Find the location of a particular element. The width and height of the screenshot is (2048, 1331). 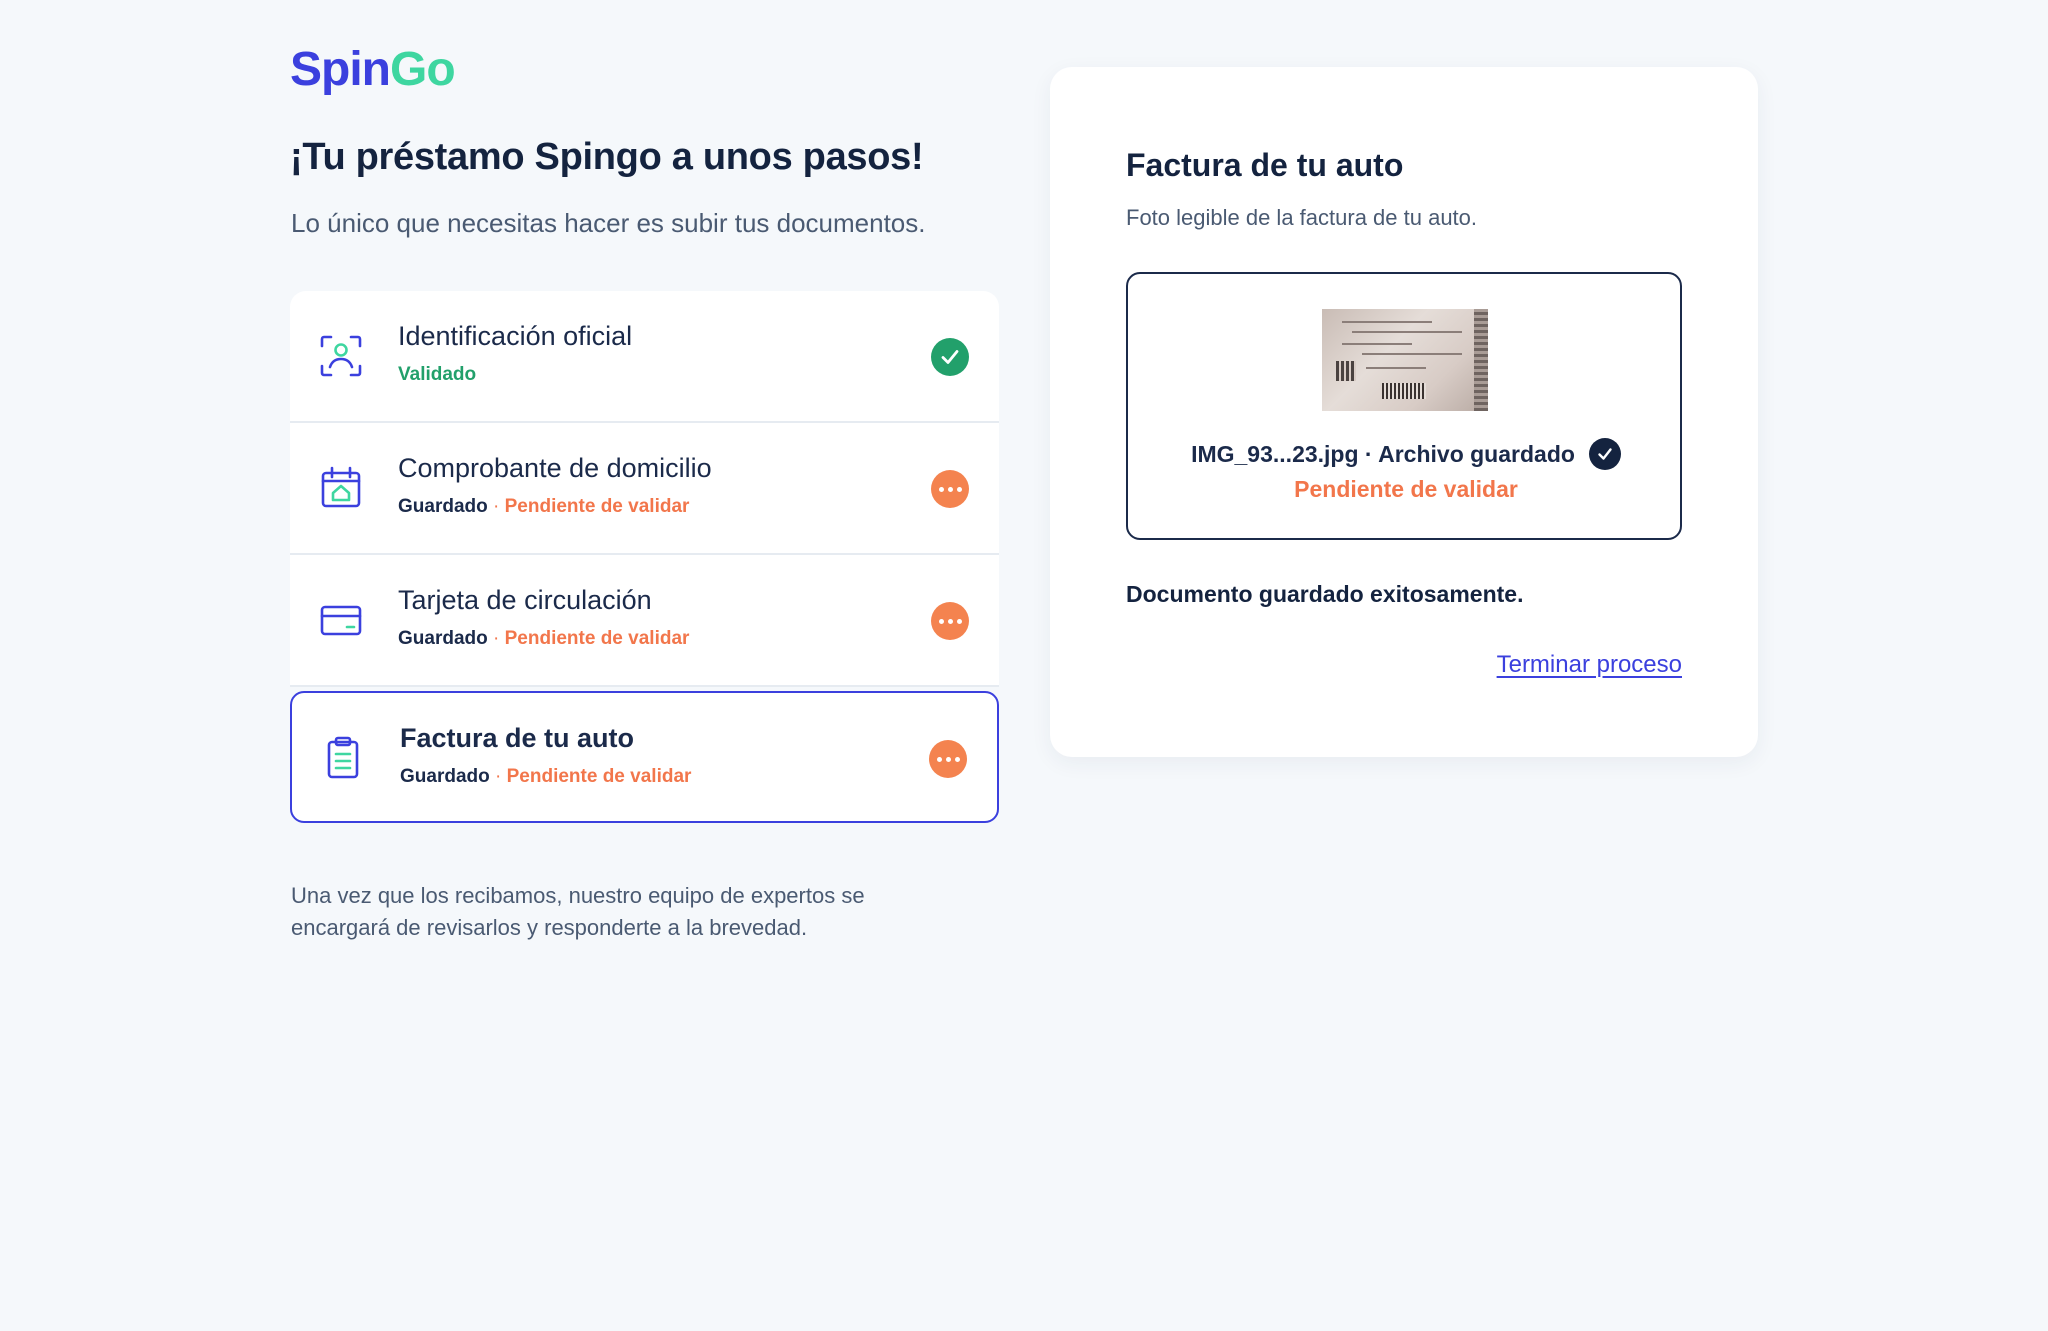

spingo-logo: SpinGo is located at coordinates (373, 69).